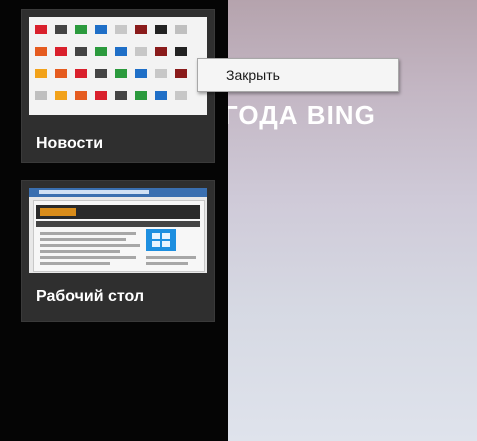  Describe the element at coordinates (119, 236) in the screenshot. I see `browser-page` at that location.